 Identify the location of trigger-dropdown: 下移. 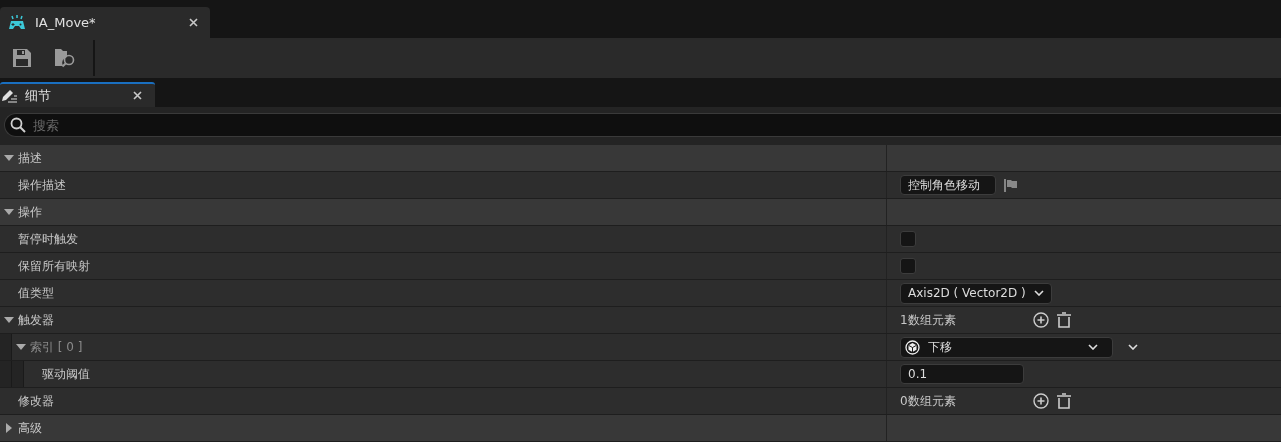
(1006, 347).